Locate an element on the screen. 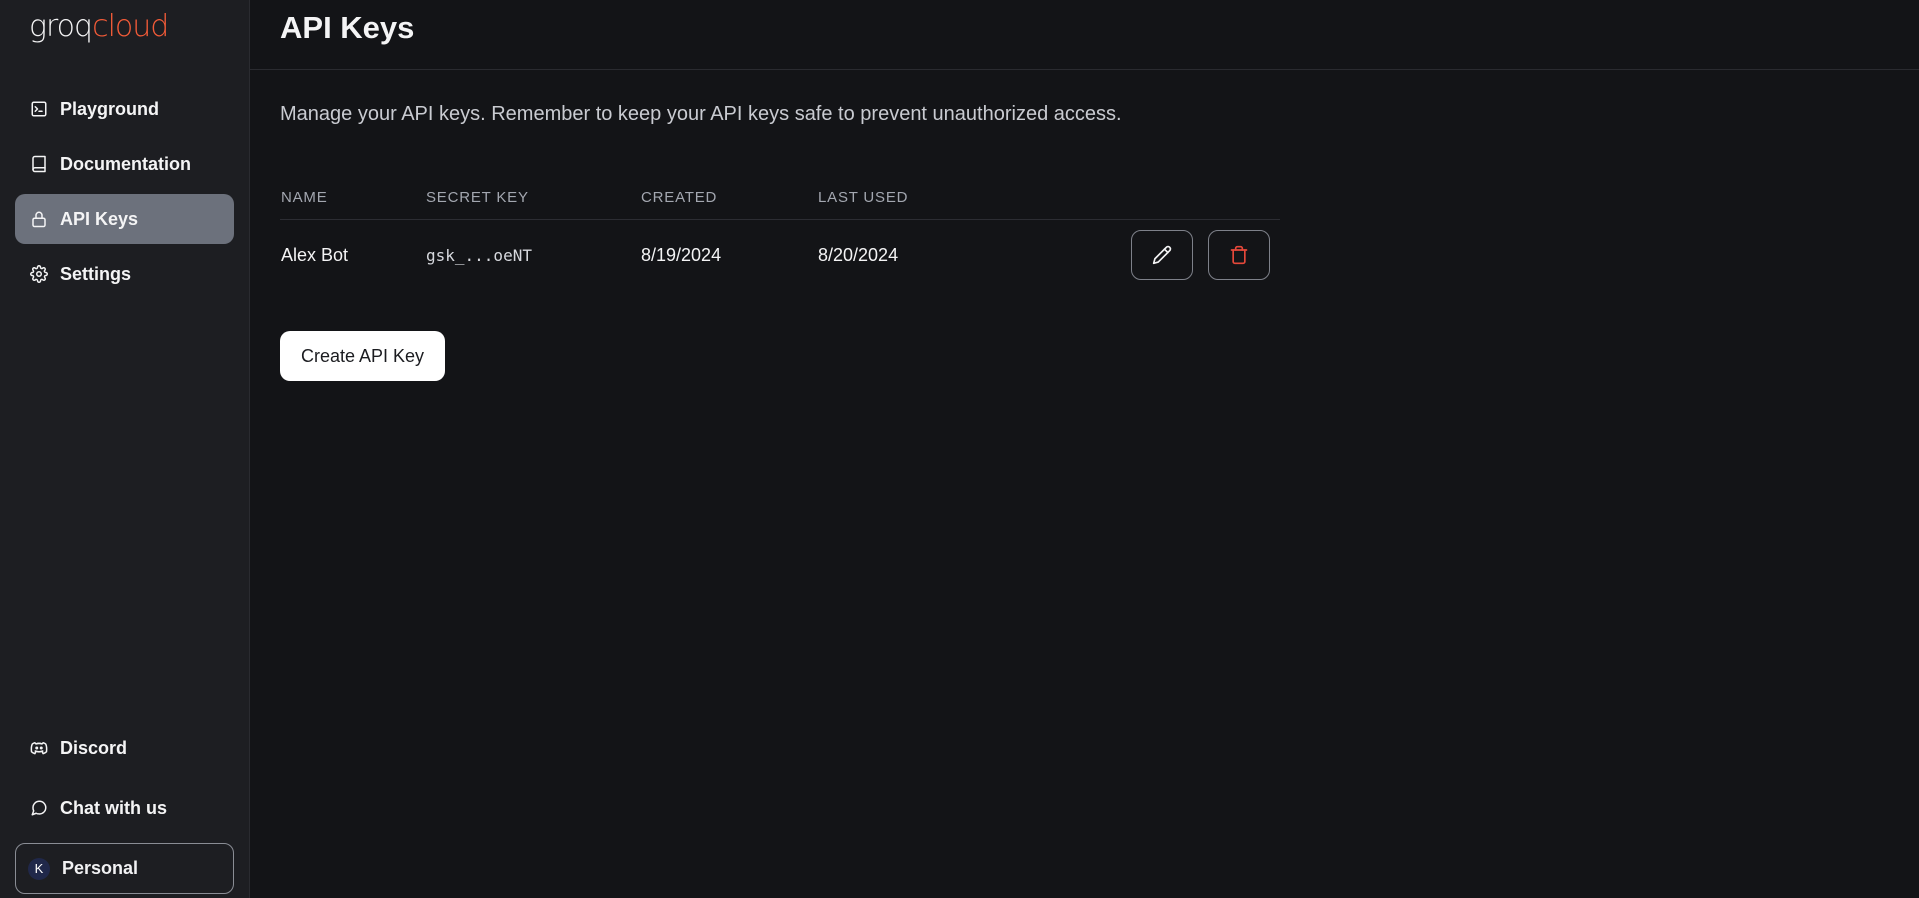 The image size is (1919, 898). avatar: K is located at coordinates (39, 868).